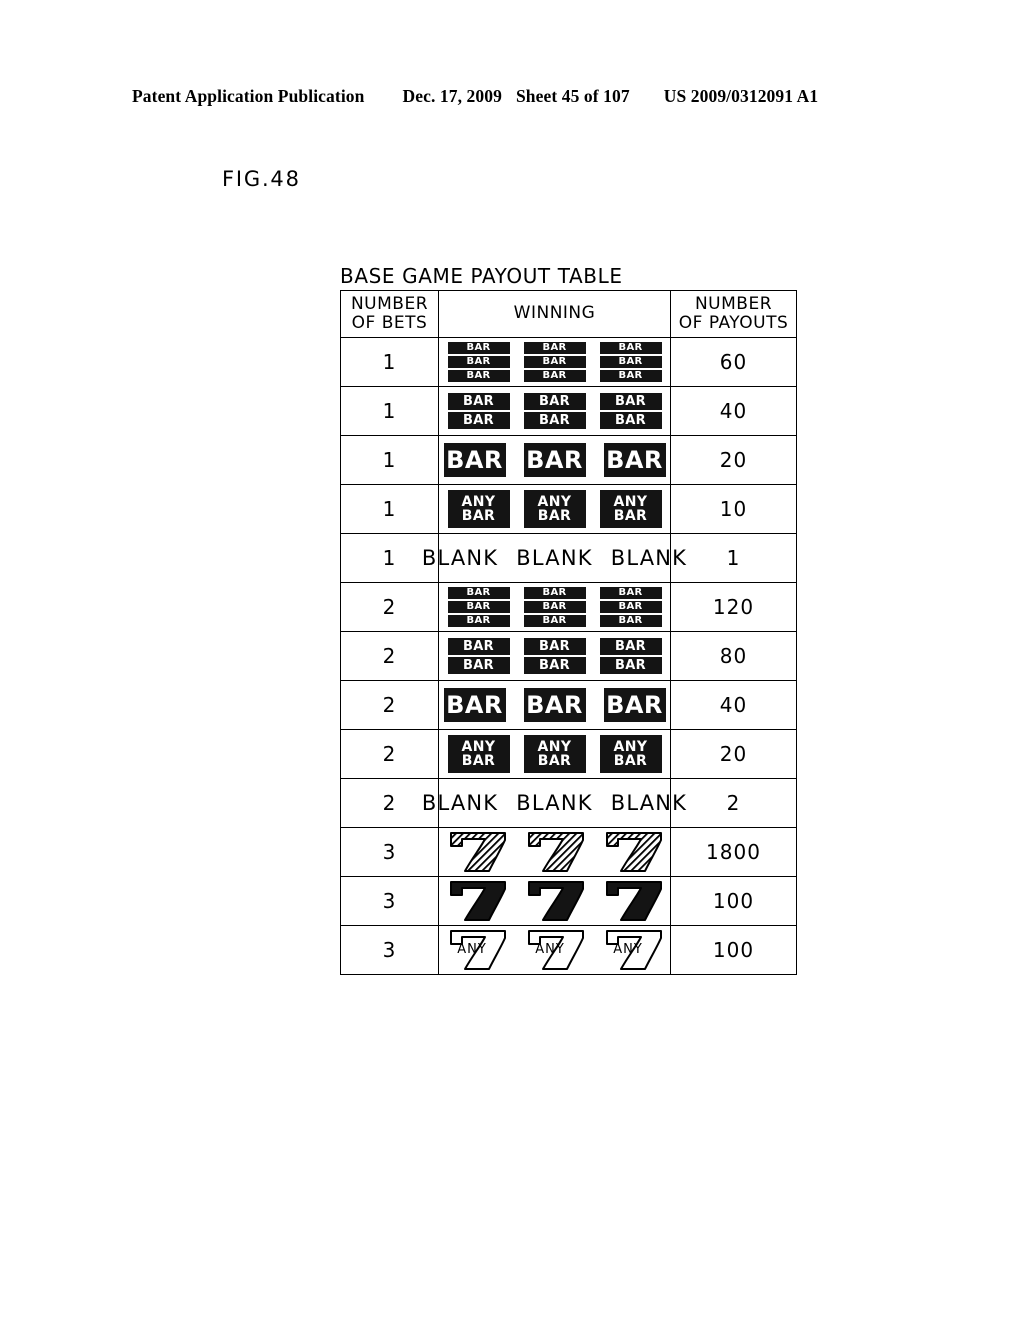  What do you see at coordinates (733, 754) in the screenshot?
I see `cell-number-of-payouts: 20` at bounding box center [733, 754].